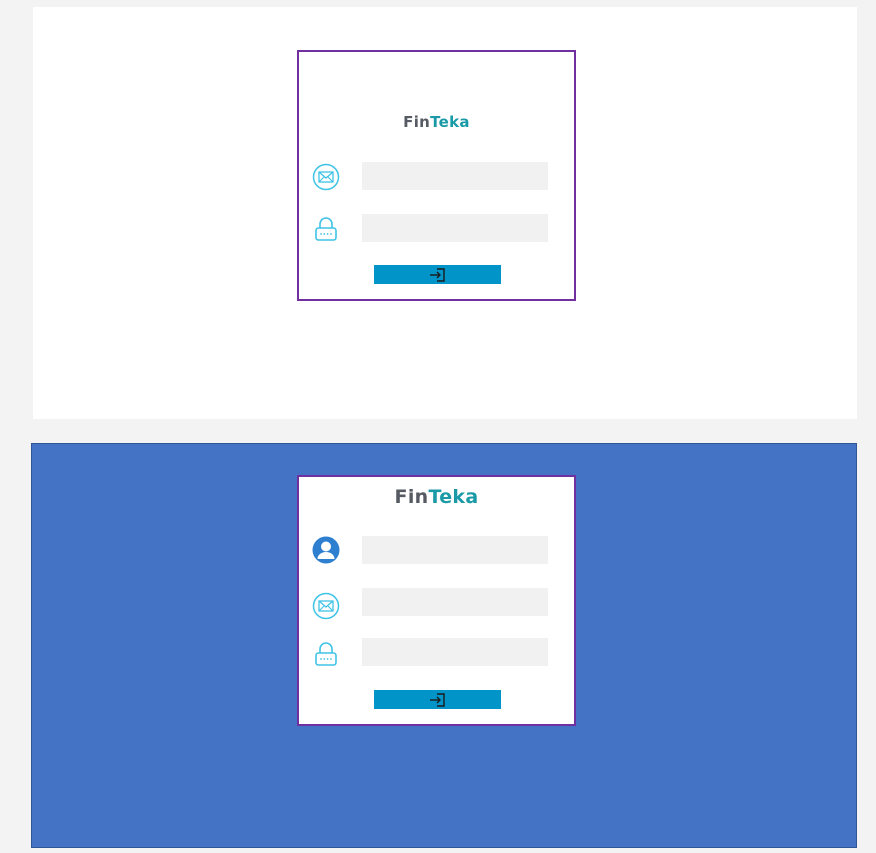 Image resolution: width=876 pixels, height=853 pixels. I want to click on login-button, so click(437, 274).